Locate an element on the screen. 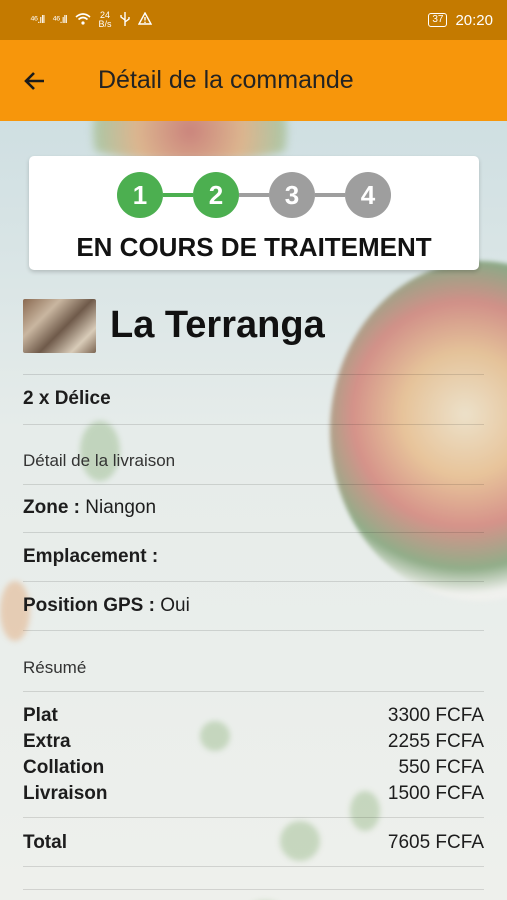  summary-row-livraison: Livraison 1500 FCFA is located at coordinates (253, 794).